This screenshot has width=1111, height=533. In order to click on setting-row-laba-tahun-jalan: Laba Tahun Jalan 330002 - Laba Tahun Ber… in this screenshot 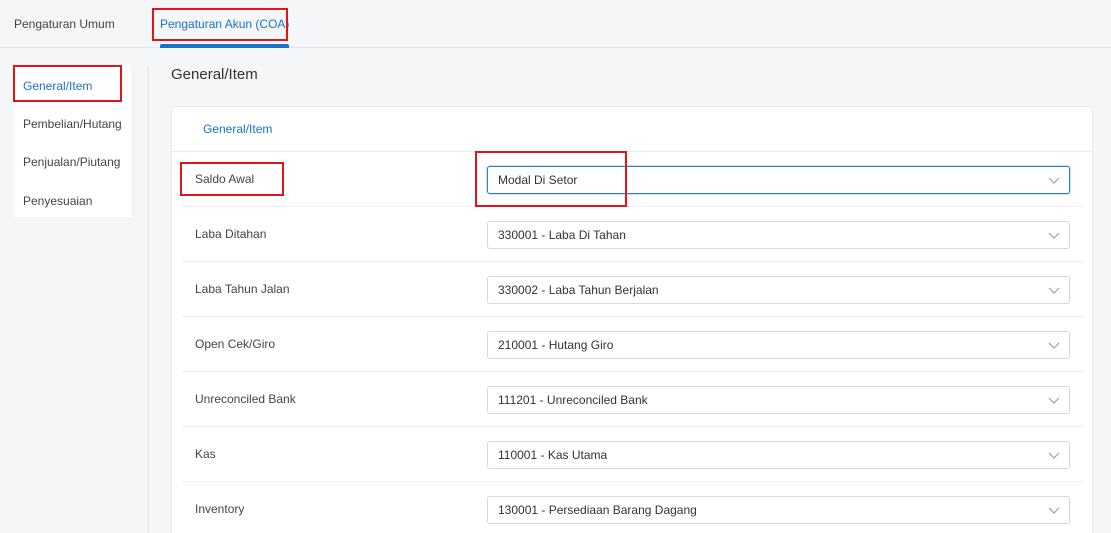, I will do `click(633, 289)`.